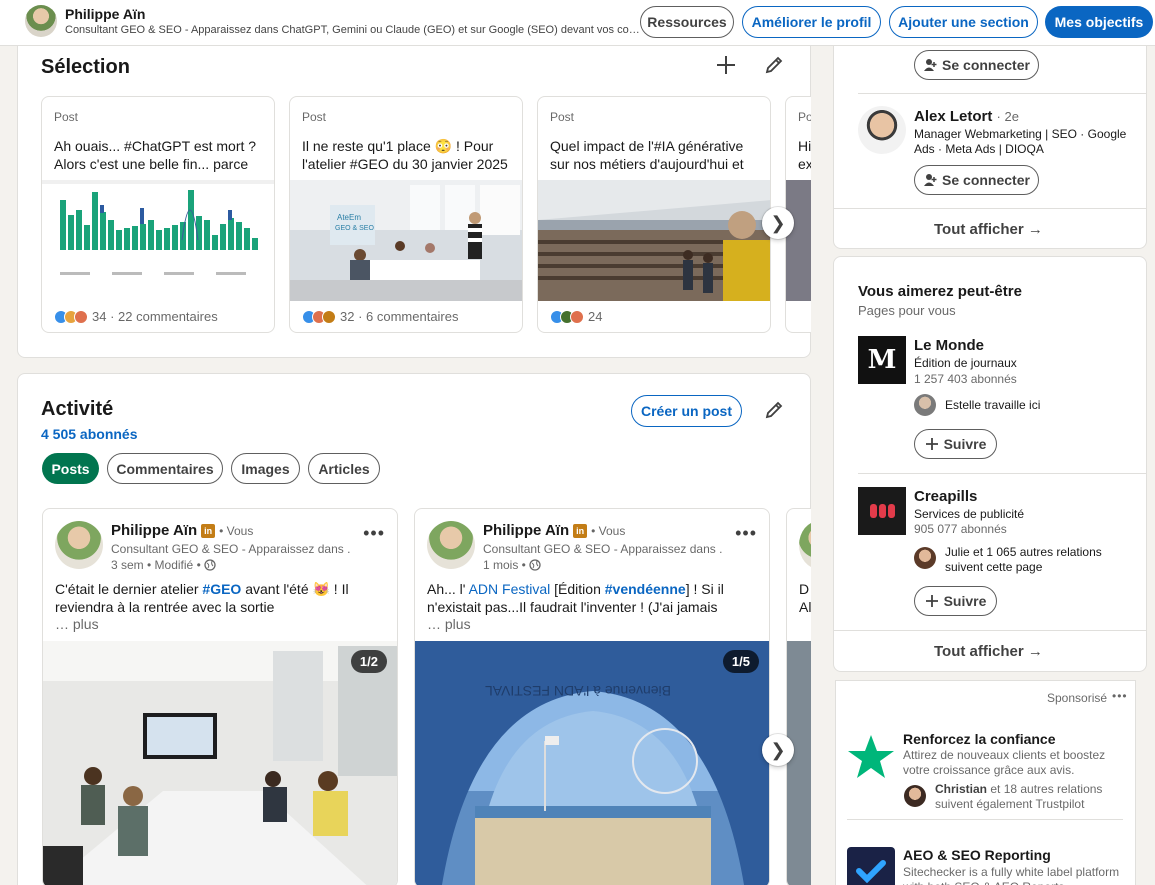 Image resolution: width=1155 pixels, height=885 pixels. I want to click on le-monde-logo-glyph: M, so click(882, 360).